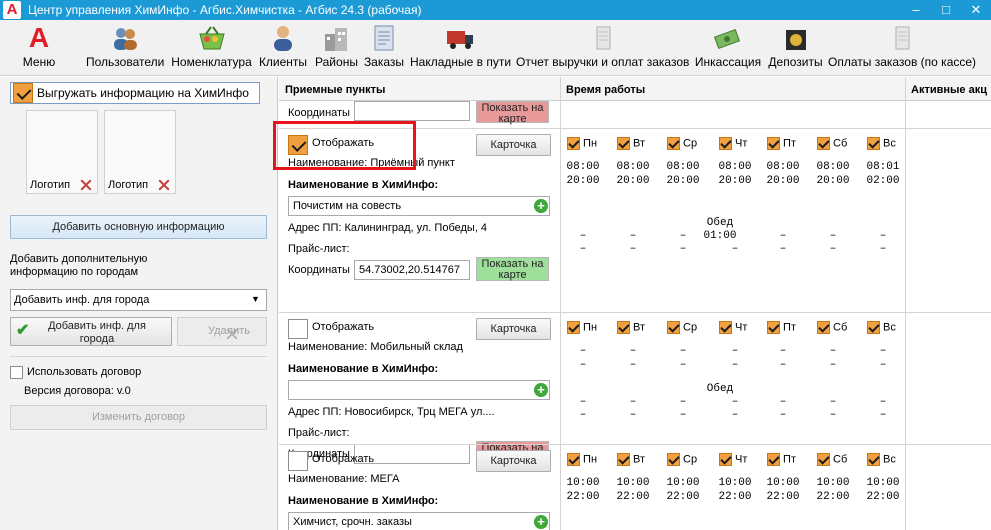  What do you see at coordinates (283, 49) in the screenshot?
I see `toolbar-clients-button: Клиенты` at bounding box center [283, 49].